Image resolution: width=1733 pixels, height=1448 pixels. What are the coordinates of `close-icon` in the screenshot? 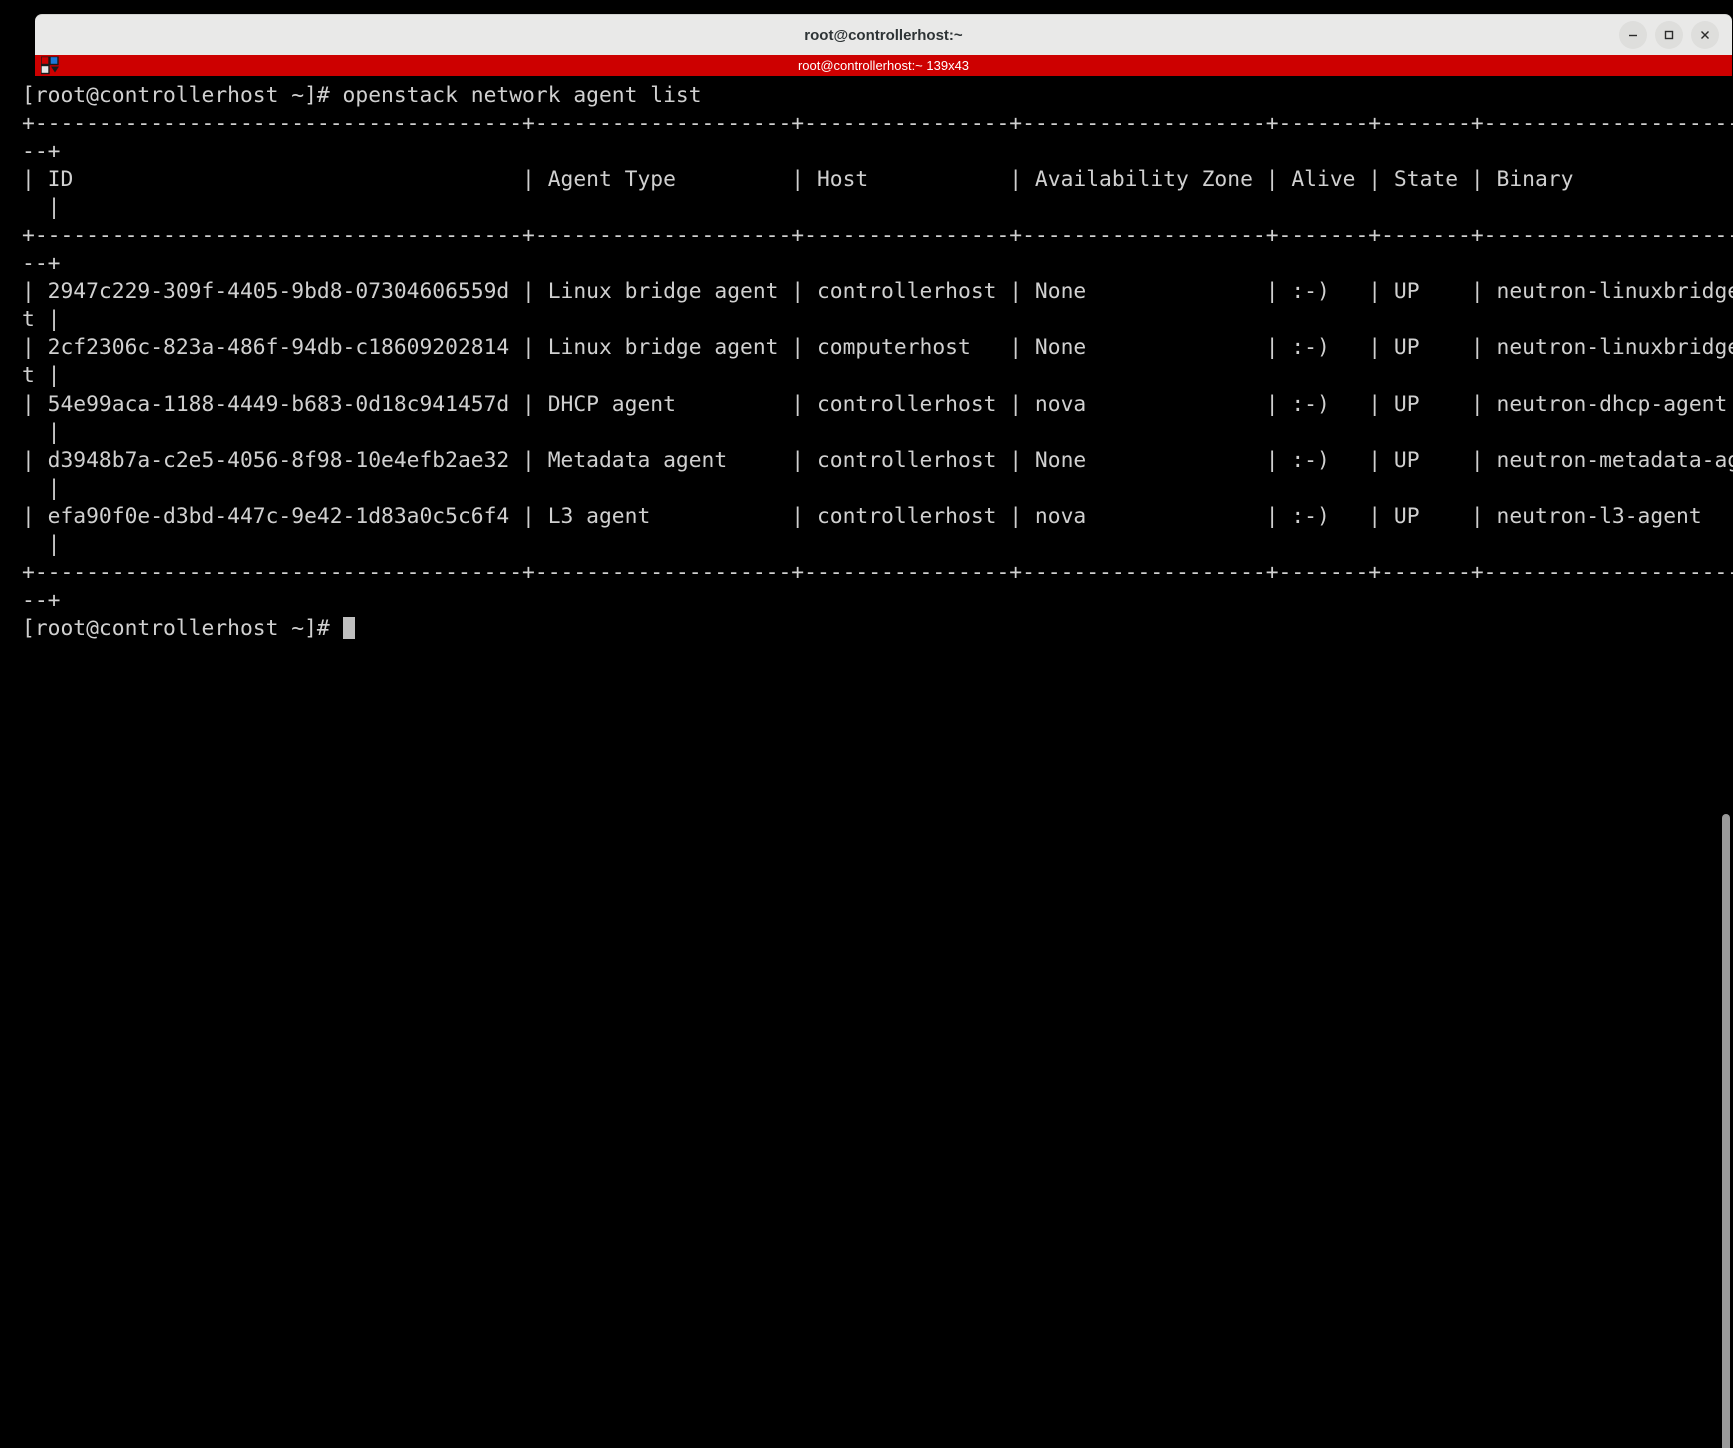 It's located at (1705, 35).